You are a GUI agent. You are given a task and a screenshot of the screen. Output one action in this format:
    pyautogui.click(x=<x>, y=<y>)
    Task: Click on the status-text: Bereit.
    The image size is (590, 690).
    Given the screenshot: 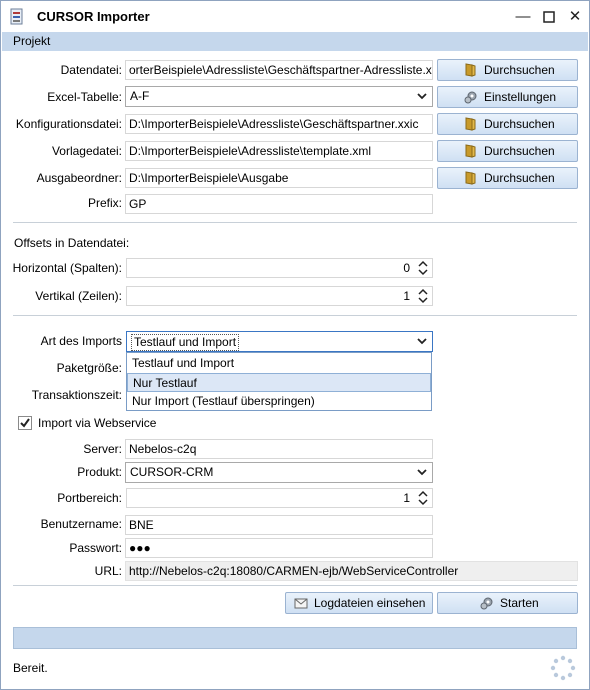 What is the action you would take?
    pyautogui.click(x=30, y=668)
    